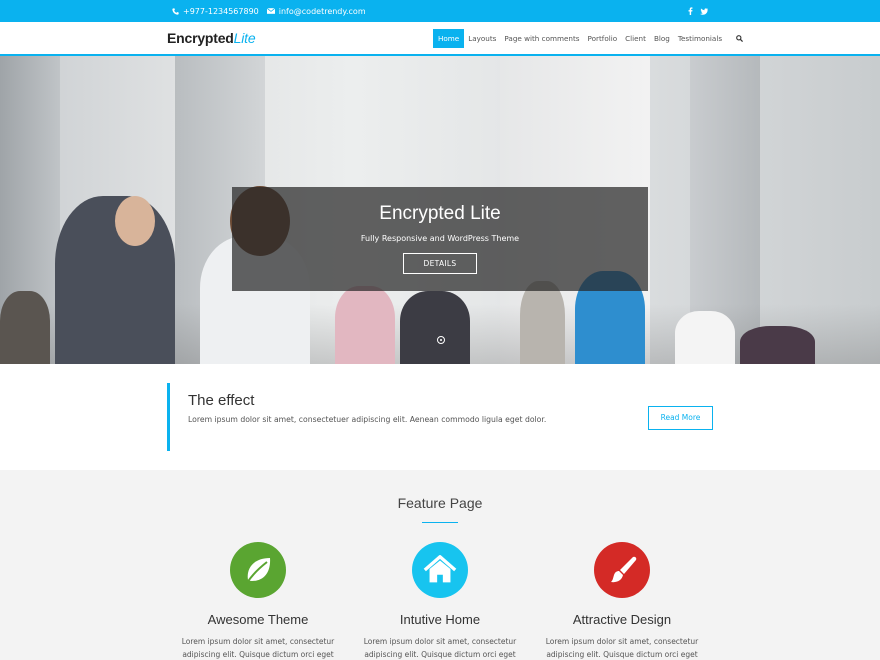 The image size is (880, 660). Describe the element at coordinates (622, 619) in the screenshot. I see `feature-title: Attractive Design` at that location.